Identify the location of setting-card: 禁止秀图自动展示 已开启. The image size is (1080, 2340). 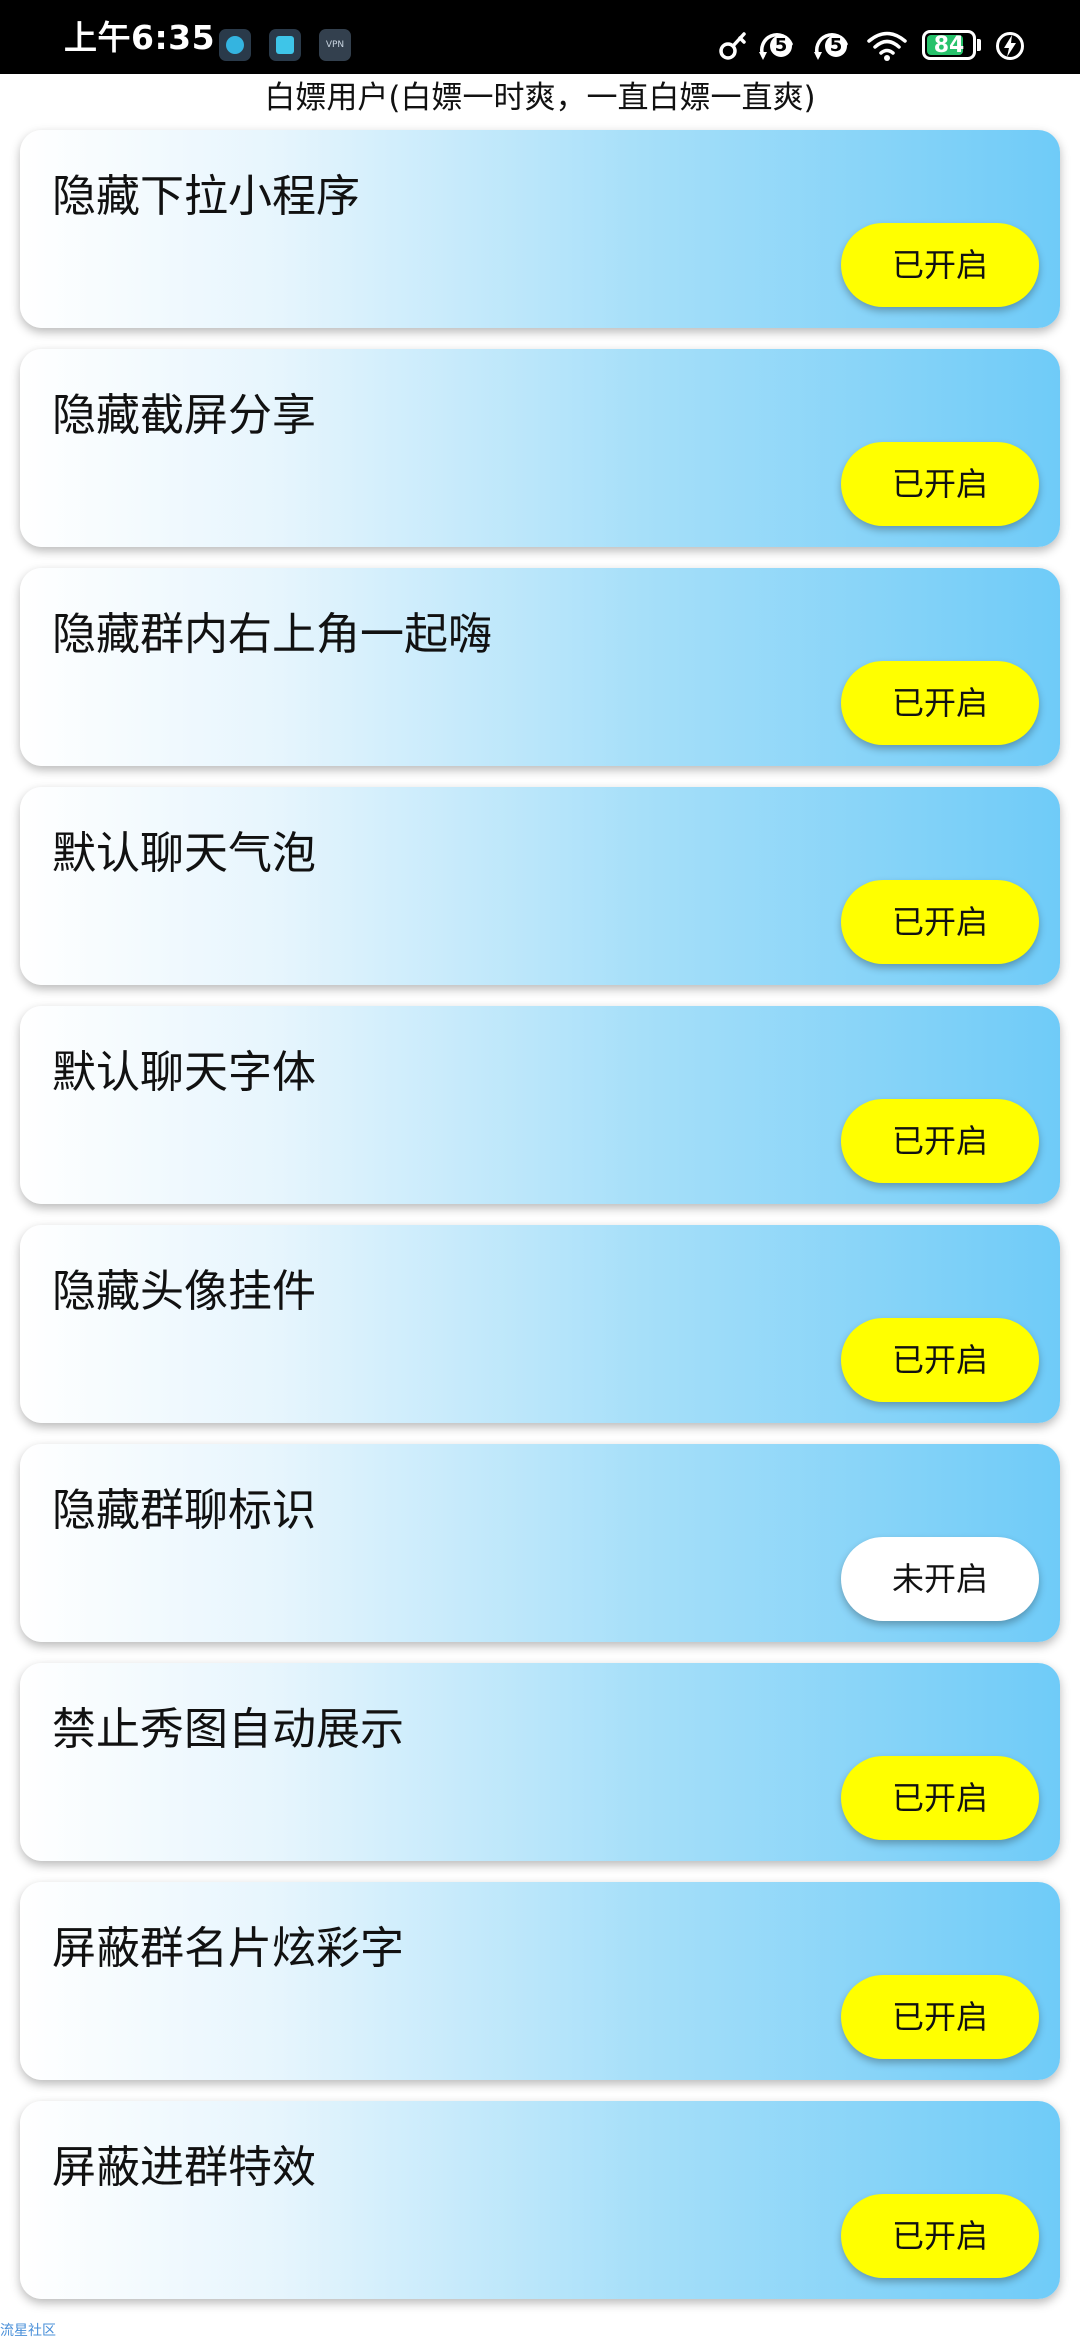
(540, 1762).